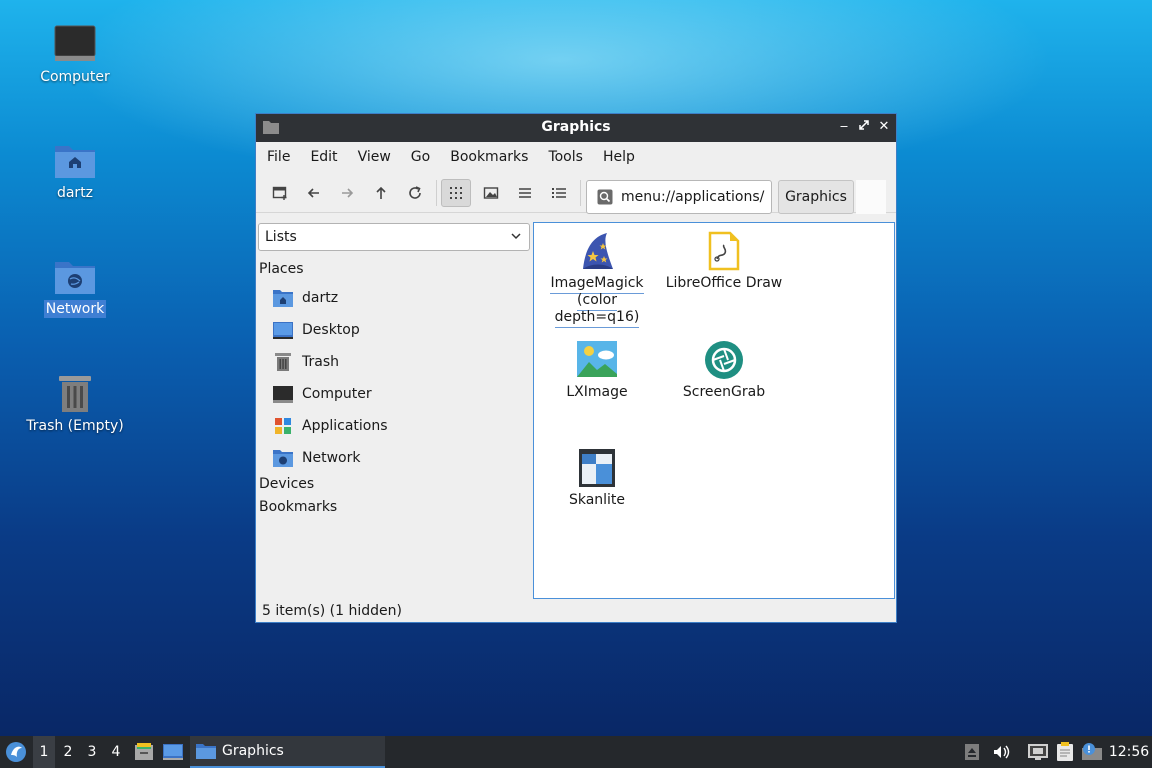 The height and width of the screenshot is (768, 1152). What do you see at coordinates (173, 752) in the screenshot?
I see `quicklaunch-show-desktop` at bounding box center [173, 752].